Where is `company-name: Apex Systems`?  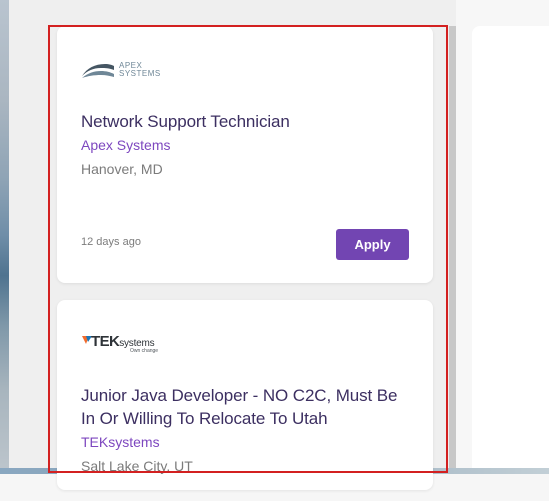
company-name: Apex Systems is located at coordinates (125, 145).